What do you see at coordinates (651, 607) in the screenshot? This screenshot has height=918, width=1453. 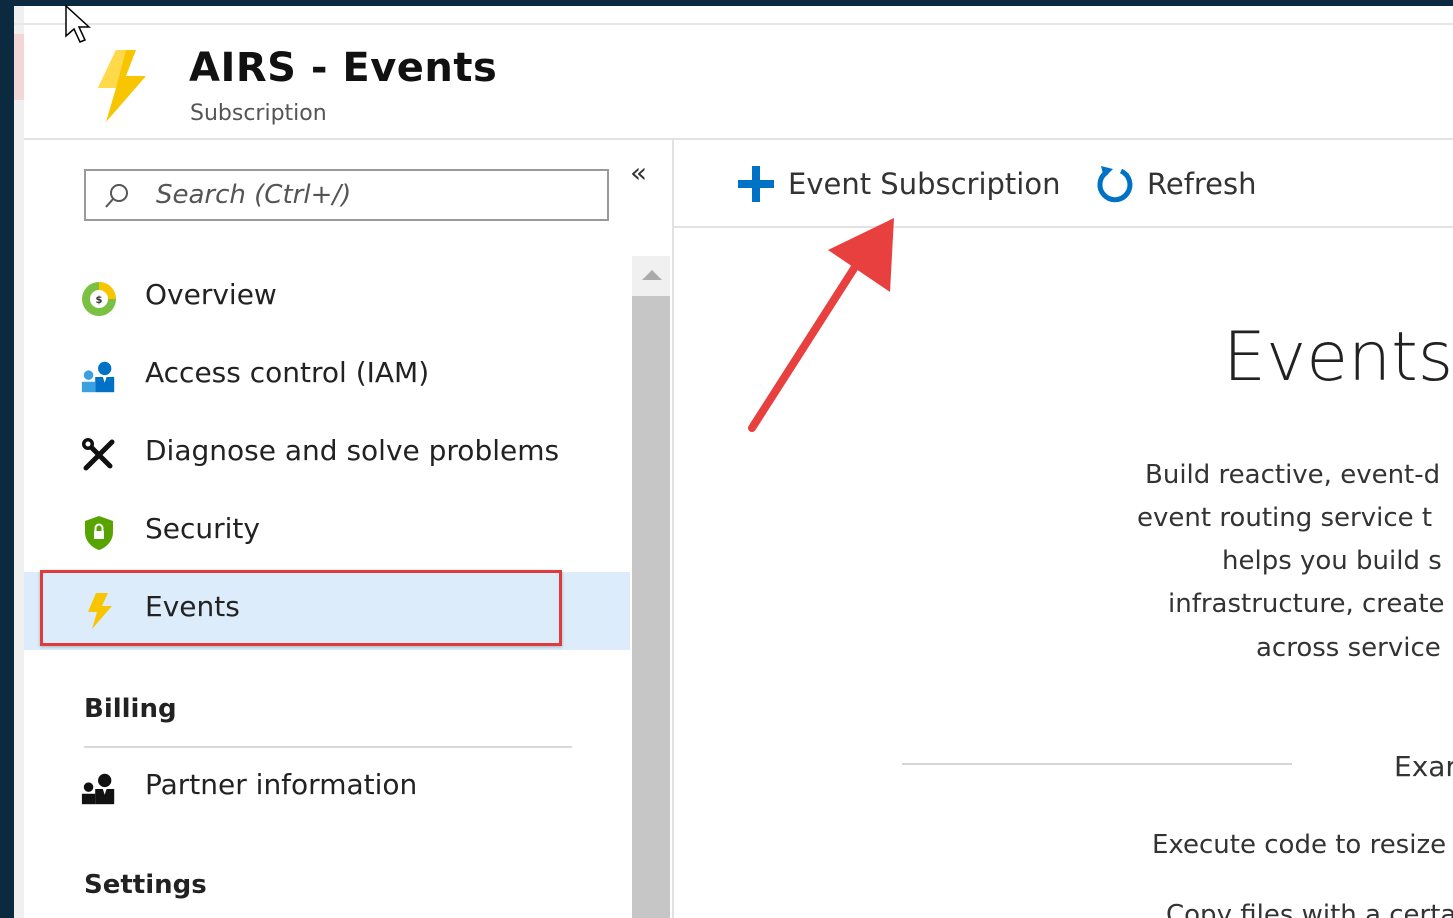 I see `scrollbar-thumb` at bounding box center [651, 607].